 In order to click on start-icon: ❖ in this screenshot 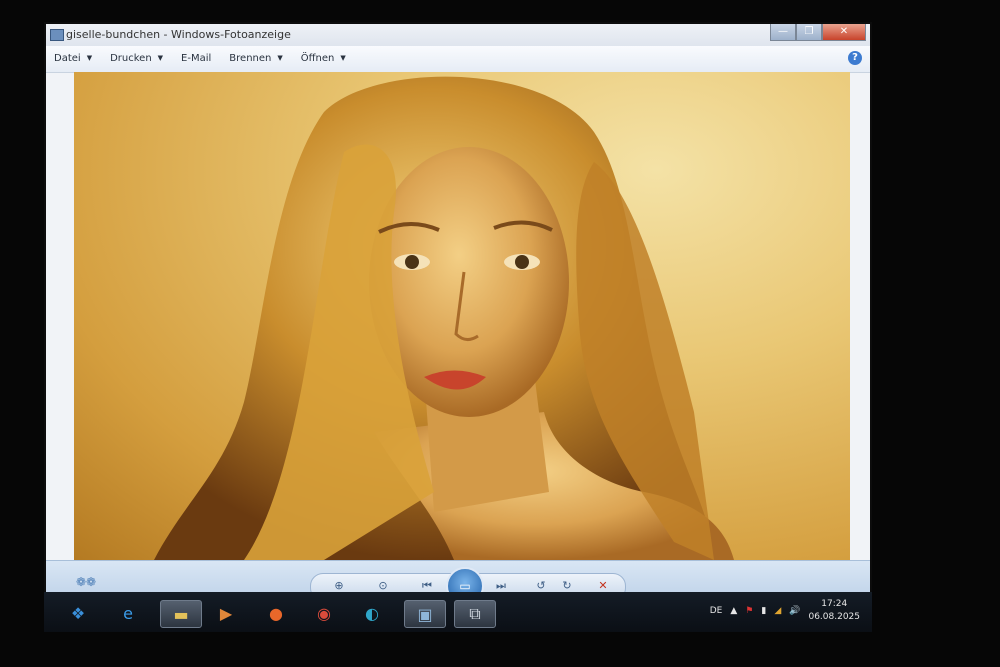, I will do `click(78, 613)`.